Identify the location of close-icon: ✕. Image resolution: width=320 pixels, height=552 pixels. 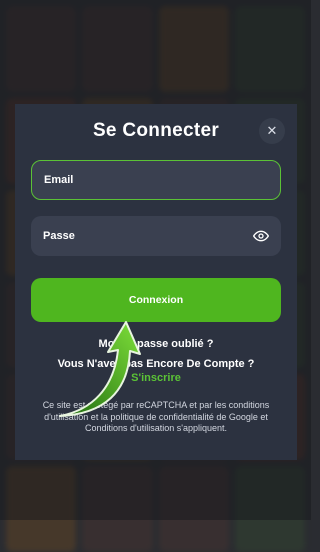
(272, 130).